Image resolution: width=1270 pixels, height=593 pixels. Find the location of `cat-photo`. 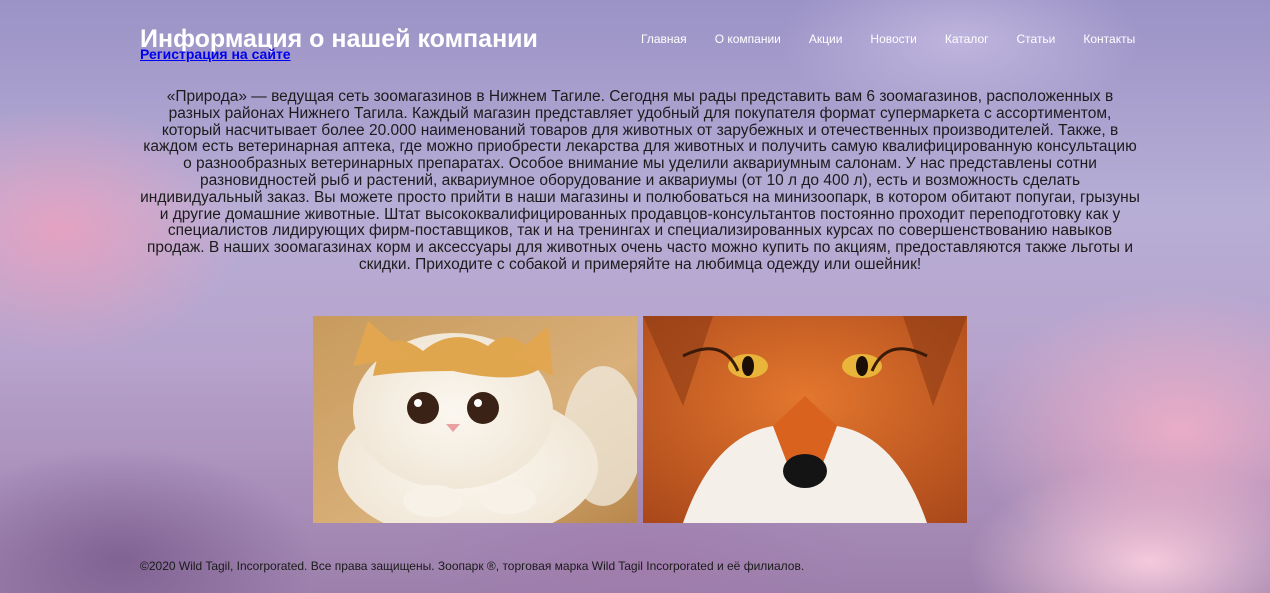

cat-photo is located at coordinates (475, 419).